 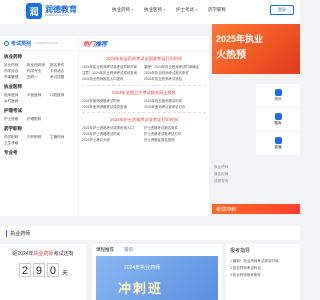 What do you see at coordinates (234, 167) in the screenshot?
I see `side-text: 执业药师` at bounding box center [234, 167].